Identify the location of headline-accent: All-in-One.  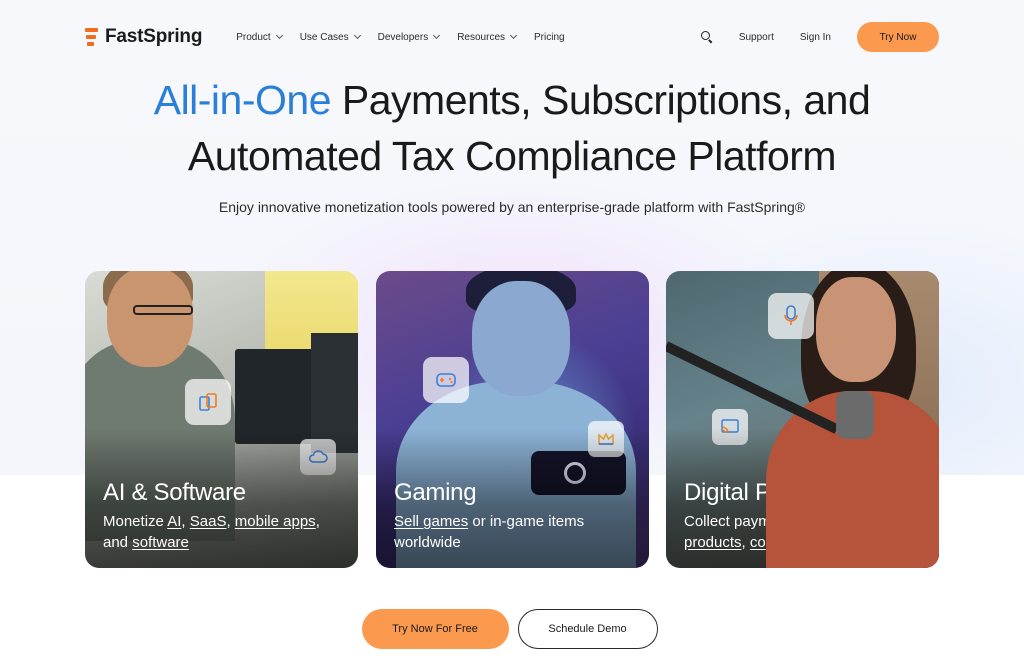
(242, 100).